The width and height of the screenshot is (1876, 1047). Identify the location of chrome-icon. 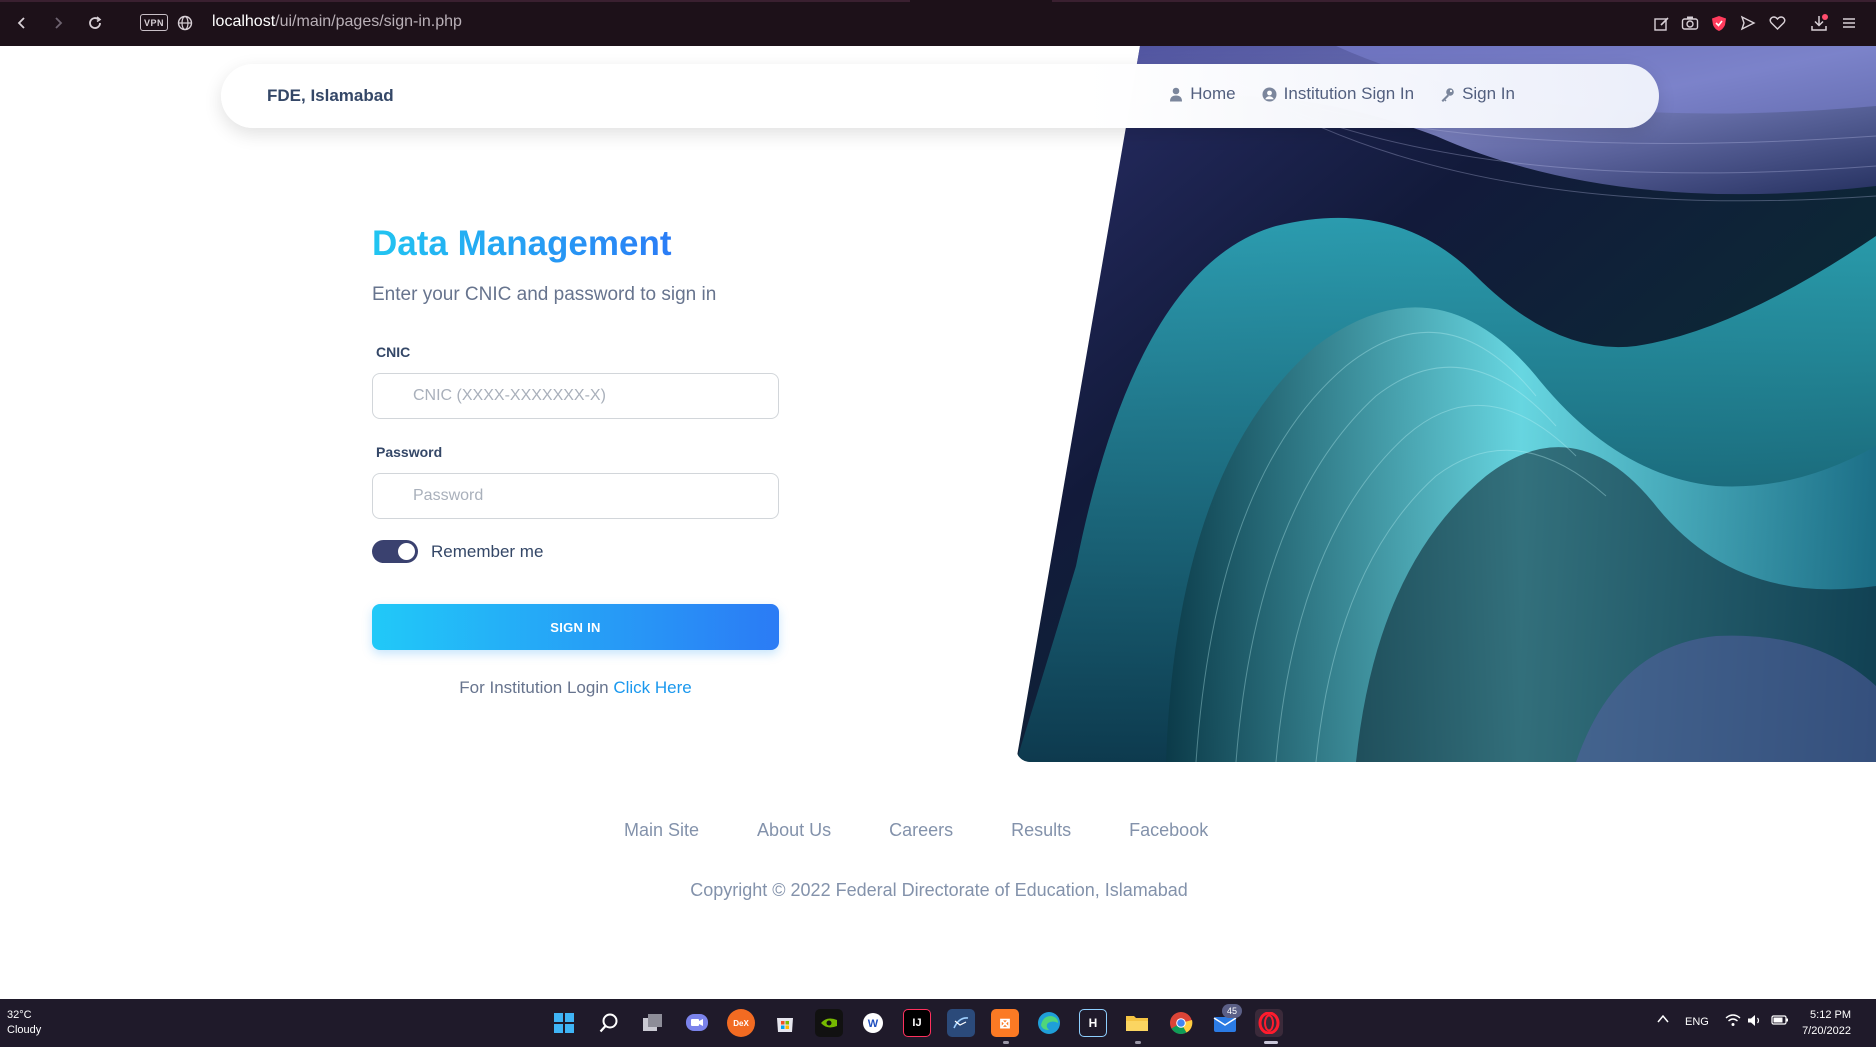
(1181, 1023).